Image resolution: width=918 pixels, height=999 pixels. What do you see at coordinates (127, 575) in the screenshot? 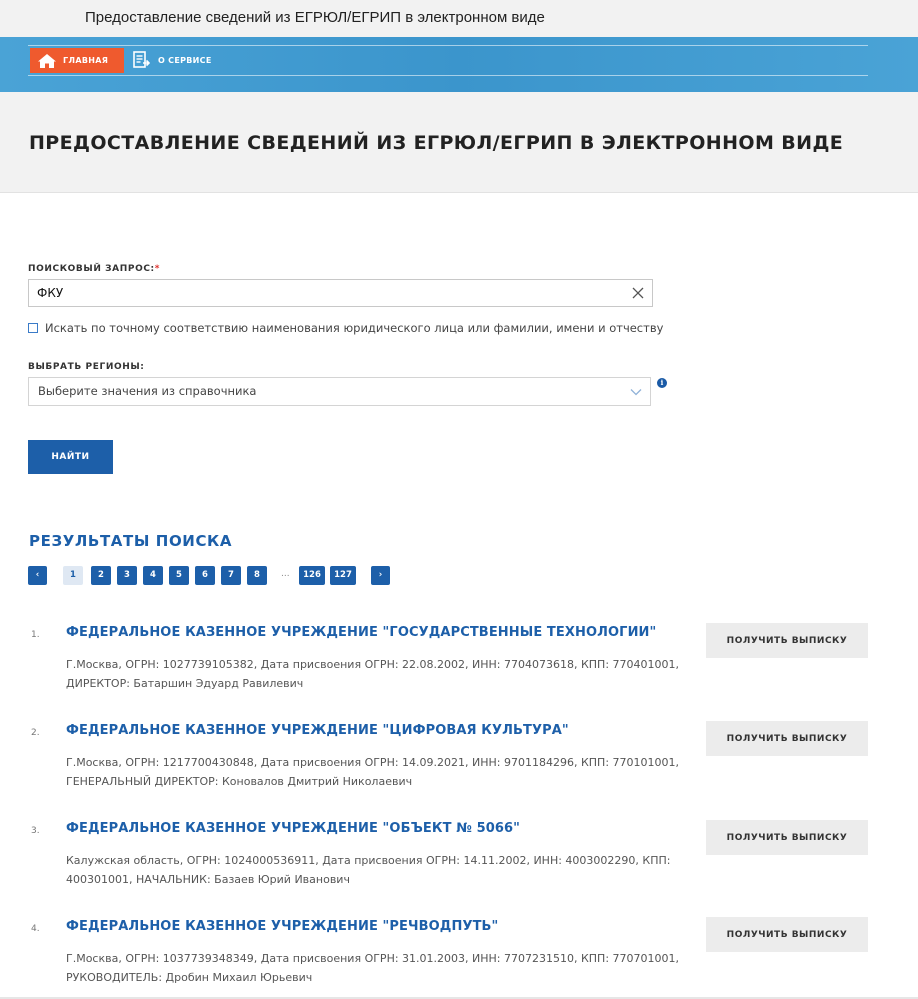
I see `page-3-button: 3` at bounding box center [127, 575].